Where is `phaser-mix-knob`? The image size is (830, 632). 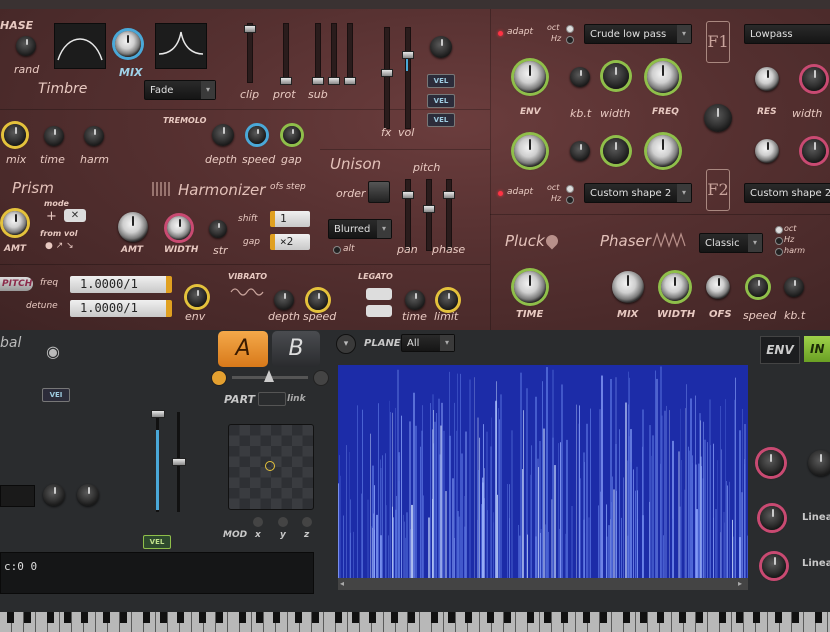 phaser-mix-knob is located at coordinates (628, 287).